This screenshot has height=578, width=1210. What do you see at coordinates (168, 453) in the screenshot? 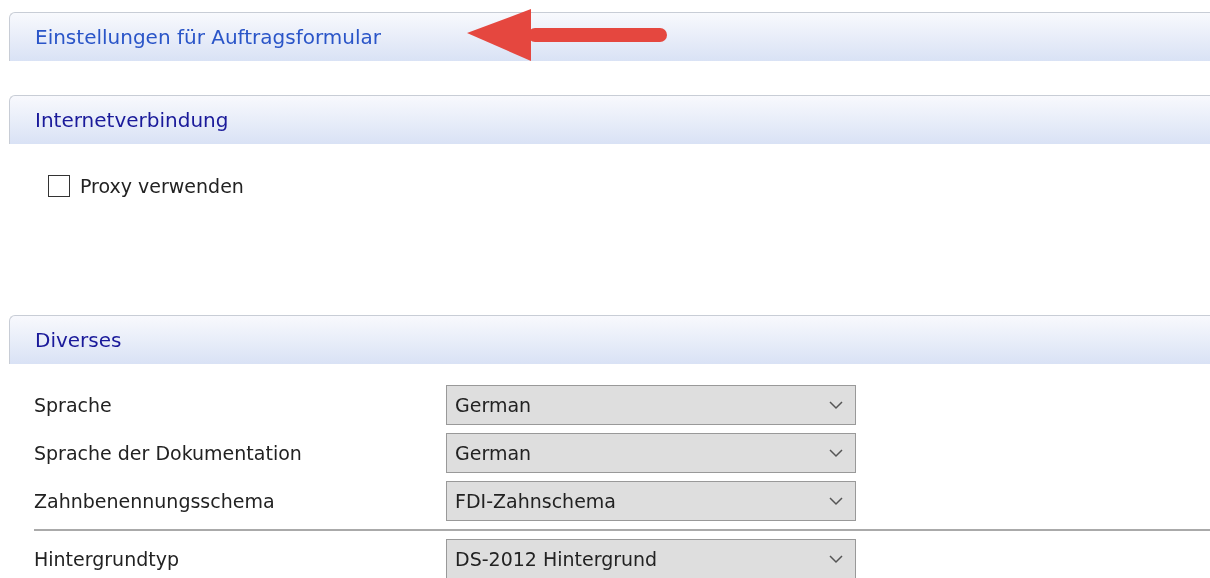
I see `field-label: Sprache der Dokumentation` at bounding box center [168, 453].